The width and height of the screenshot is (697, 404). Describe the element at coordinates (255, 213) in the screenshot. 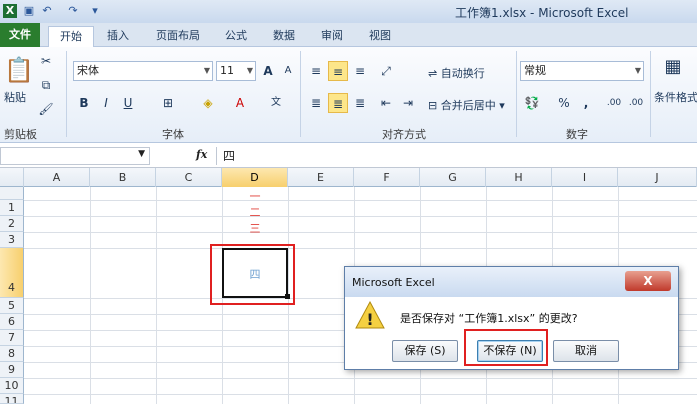

I see `cell-d2: 二` at that location.